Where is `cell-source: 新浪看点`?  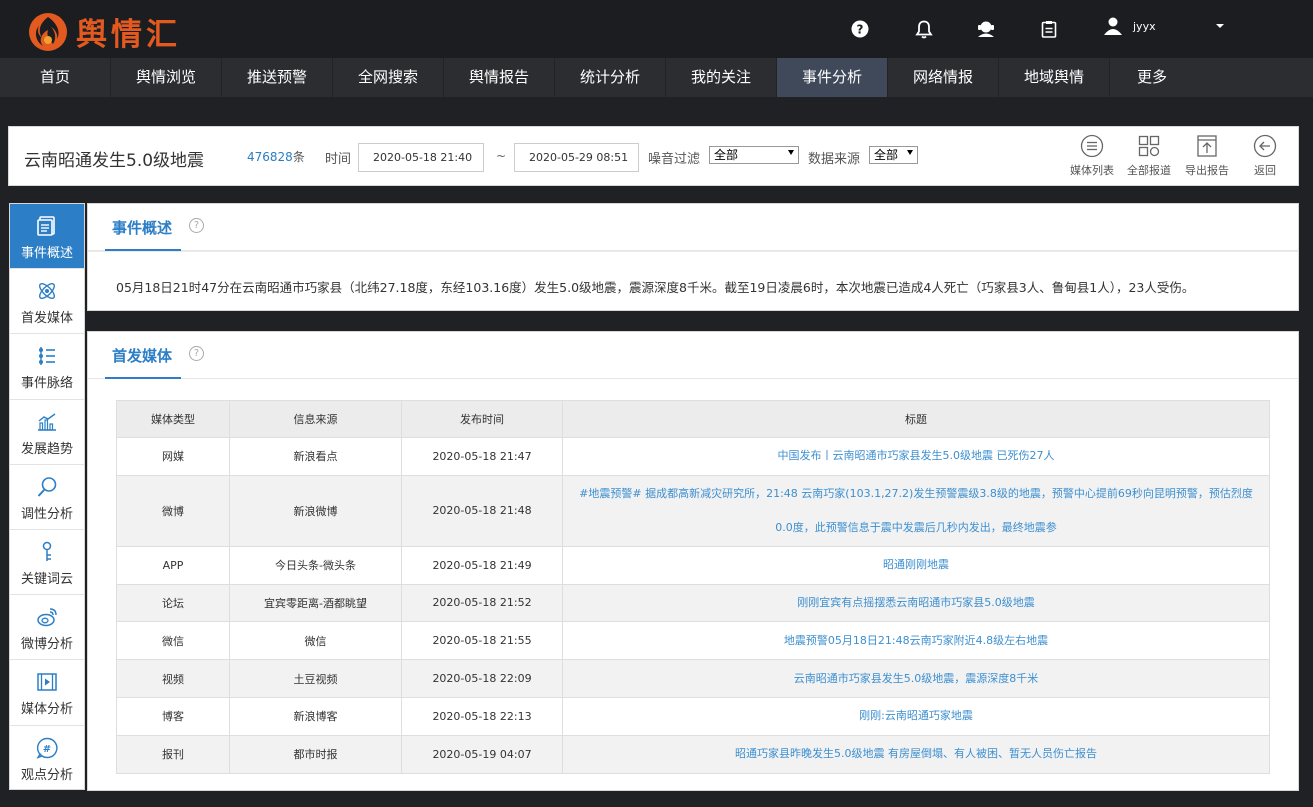
cell-source: 新浪看点 is located at coordinates (315, 456).